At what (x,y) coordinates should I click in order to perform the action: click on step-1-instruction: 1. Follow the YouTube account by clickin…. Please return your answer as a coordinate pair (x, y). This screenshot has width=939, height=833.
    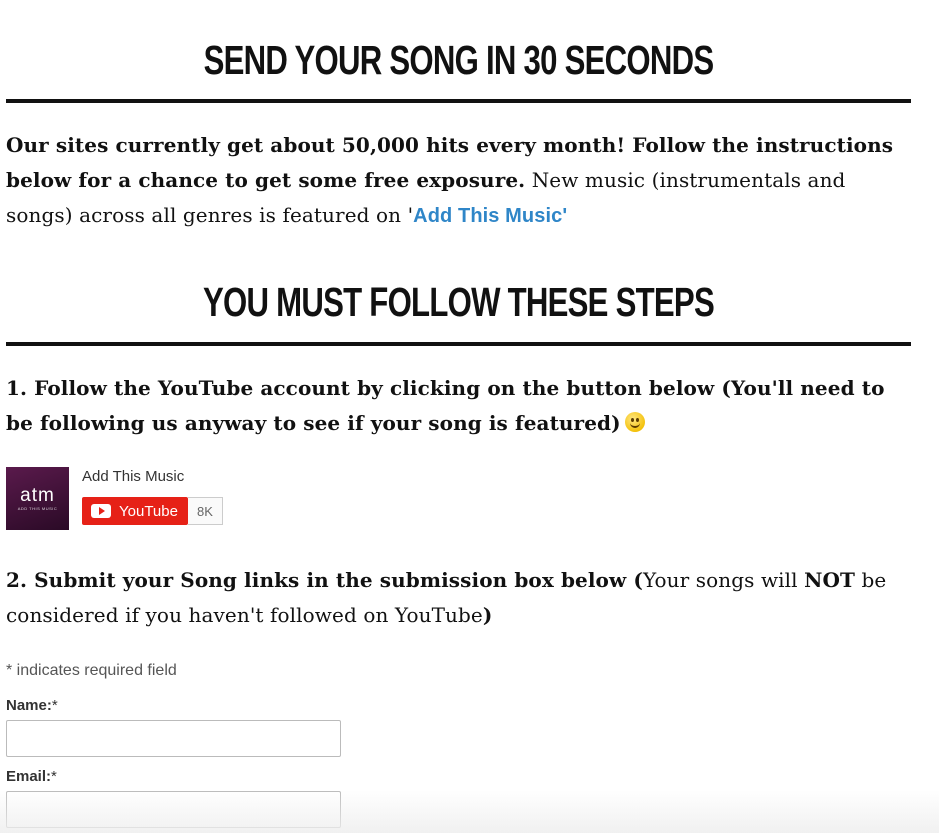
    Looking at the image, I should click on (445, 405).